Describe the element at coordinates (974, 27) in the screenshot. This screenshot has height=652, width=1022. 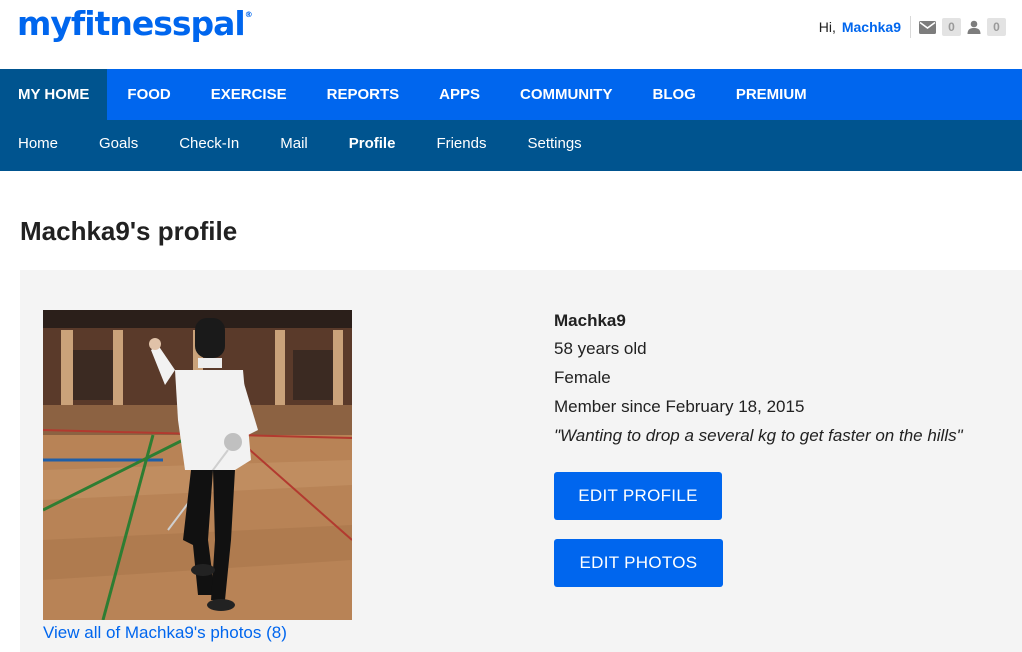
I see `person-icon` at that location.